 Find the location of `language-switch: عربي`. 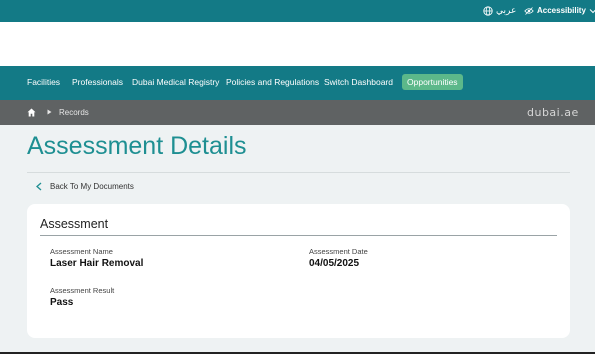

language-switch: عربي is located at coordinates (499, 10).